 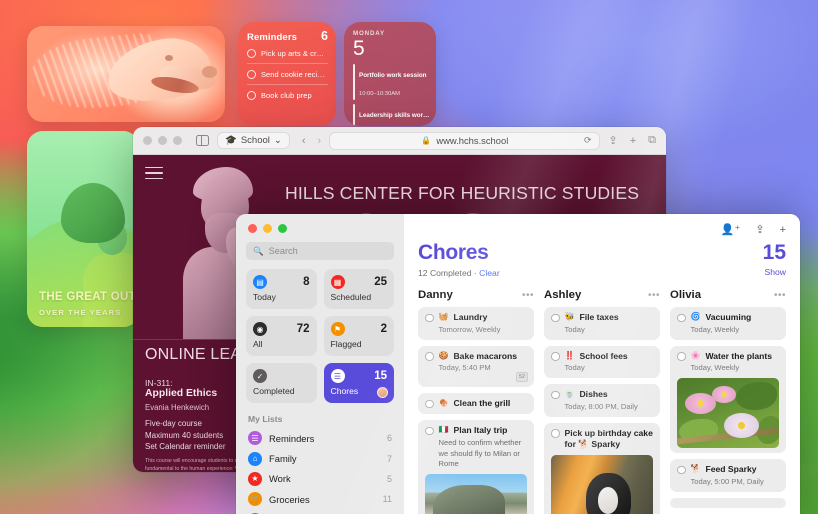 What do you see at coordinates (776, 272) in the screenshot?
I see `show-completed-button: Show` at bounding box center [776, 272].